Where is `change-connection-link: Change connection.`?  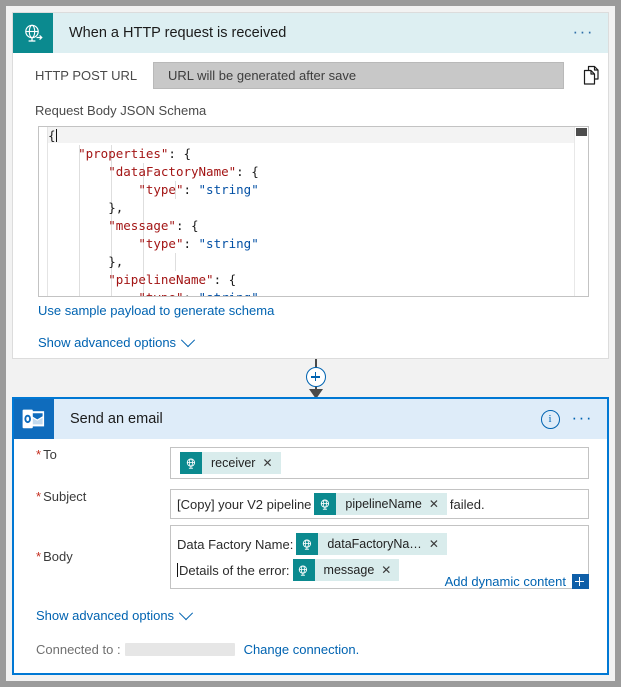 change-connection-link: Change connection. is located at coordinates (302, 649).